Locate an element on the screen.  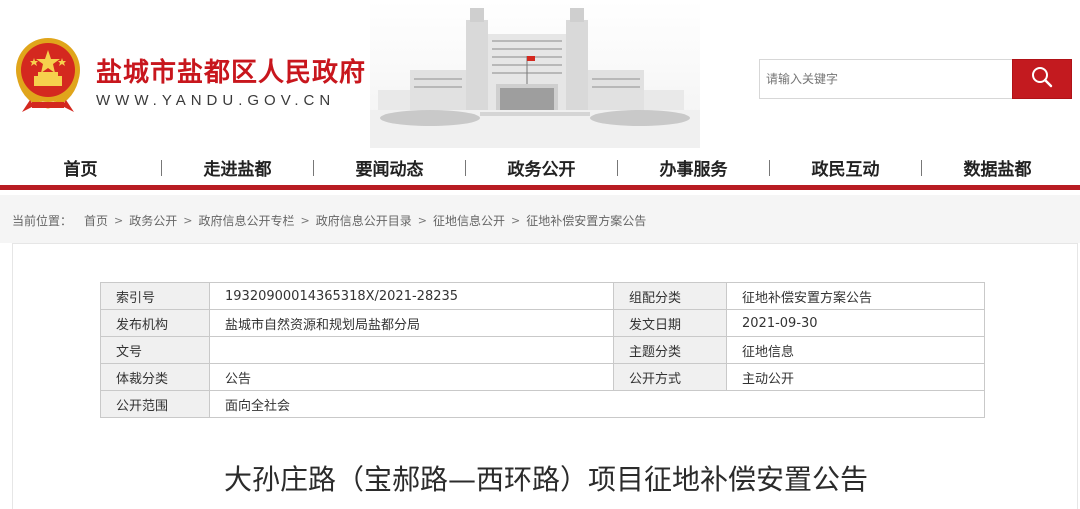
main-nav: 首页 走进盐都 要闻动态 政务公开 办事服务 政民互动 数据盐都 is located at coordinates (540, 170).